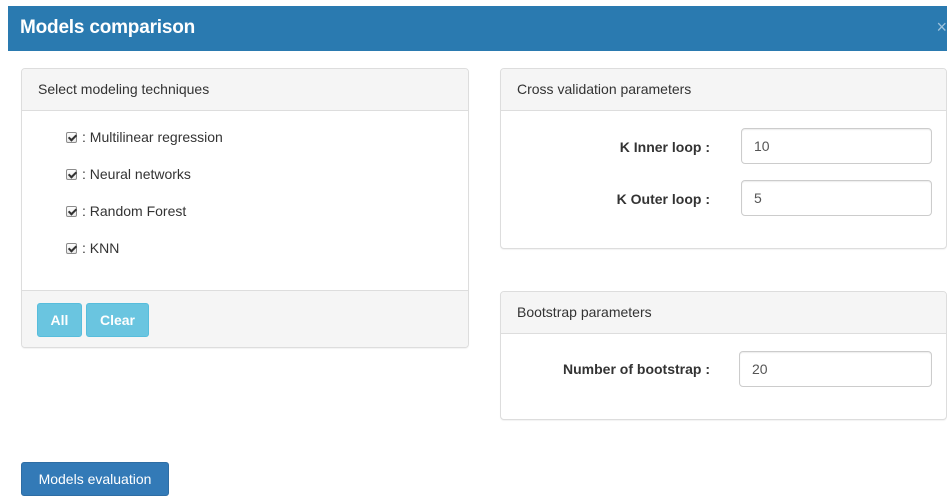  Describe the element at coordinates (108, 27) in the screenshot. I see `dialog-title: Models comparison` at that location.